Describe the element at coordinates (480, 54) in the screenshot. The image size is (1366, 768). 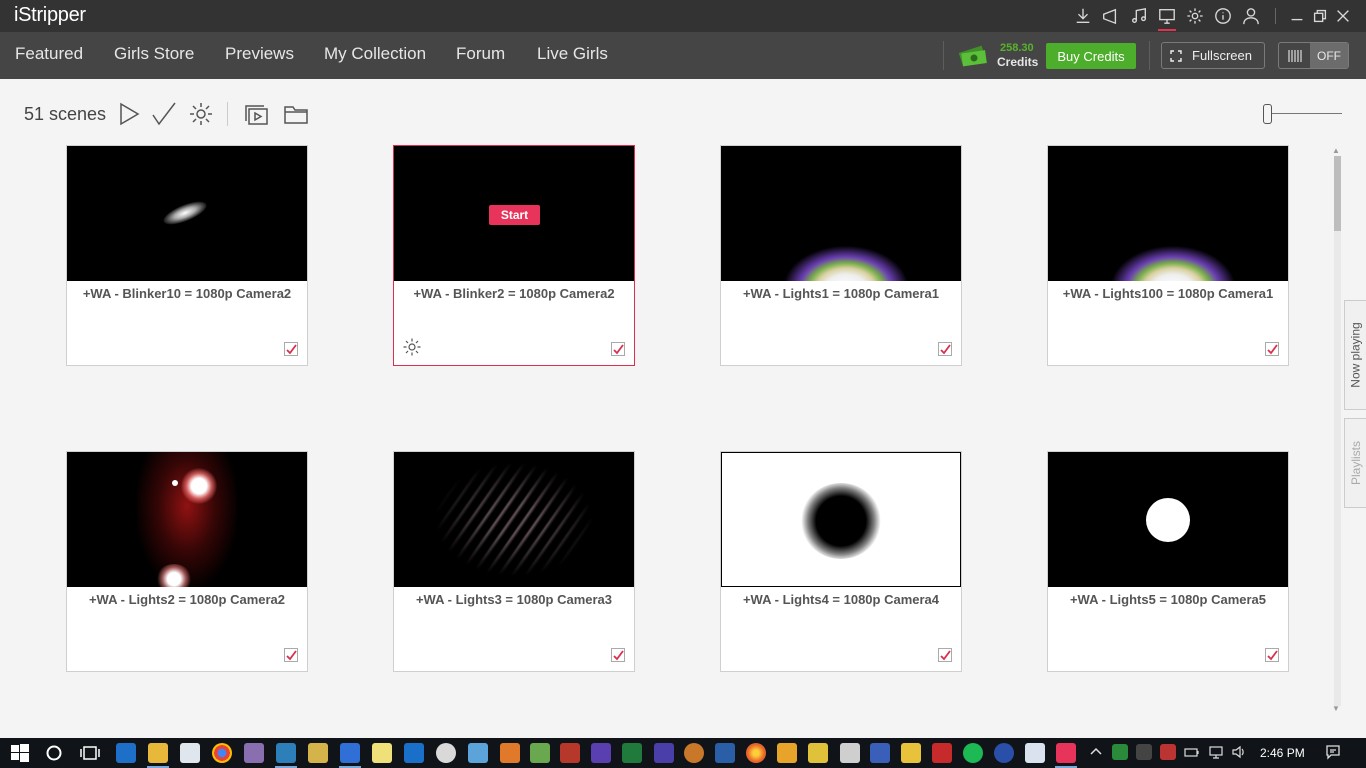
I see `nav-forum: Forum` at that location.